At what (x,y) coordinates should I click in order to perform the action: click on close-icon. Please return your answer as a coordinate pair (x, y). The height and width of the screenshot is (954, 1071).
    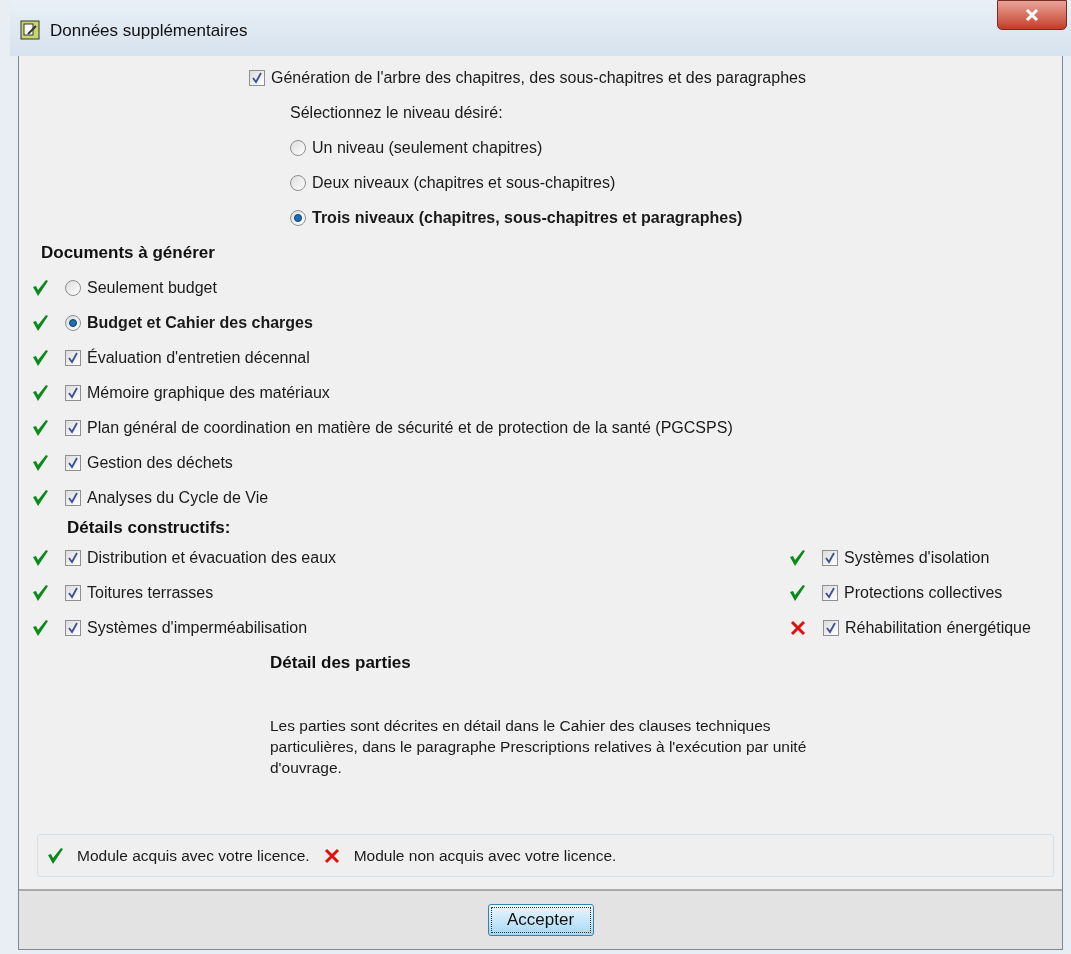
    Looking at the image, I should click on (1032, 15).